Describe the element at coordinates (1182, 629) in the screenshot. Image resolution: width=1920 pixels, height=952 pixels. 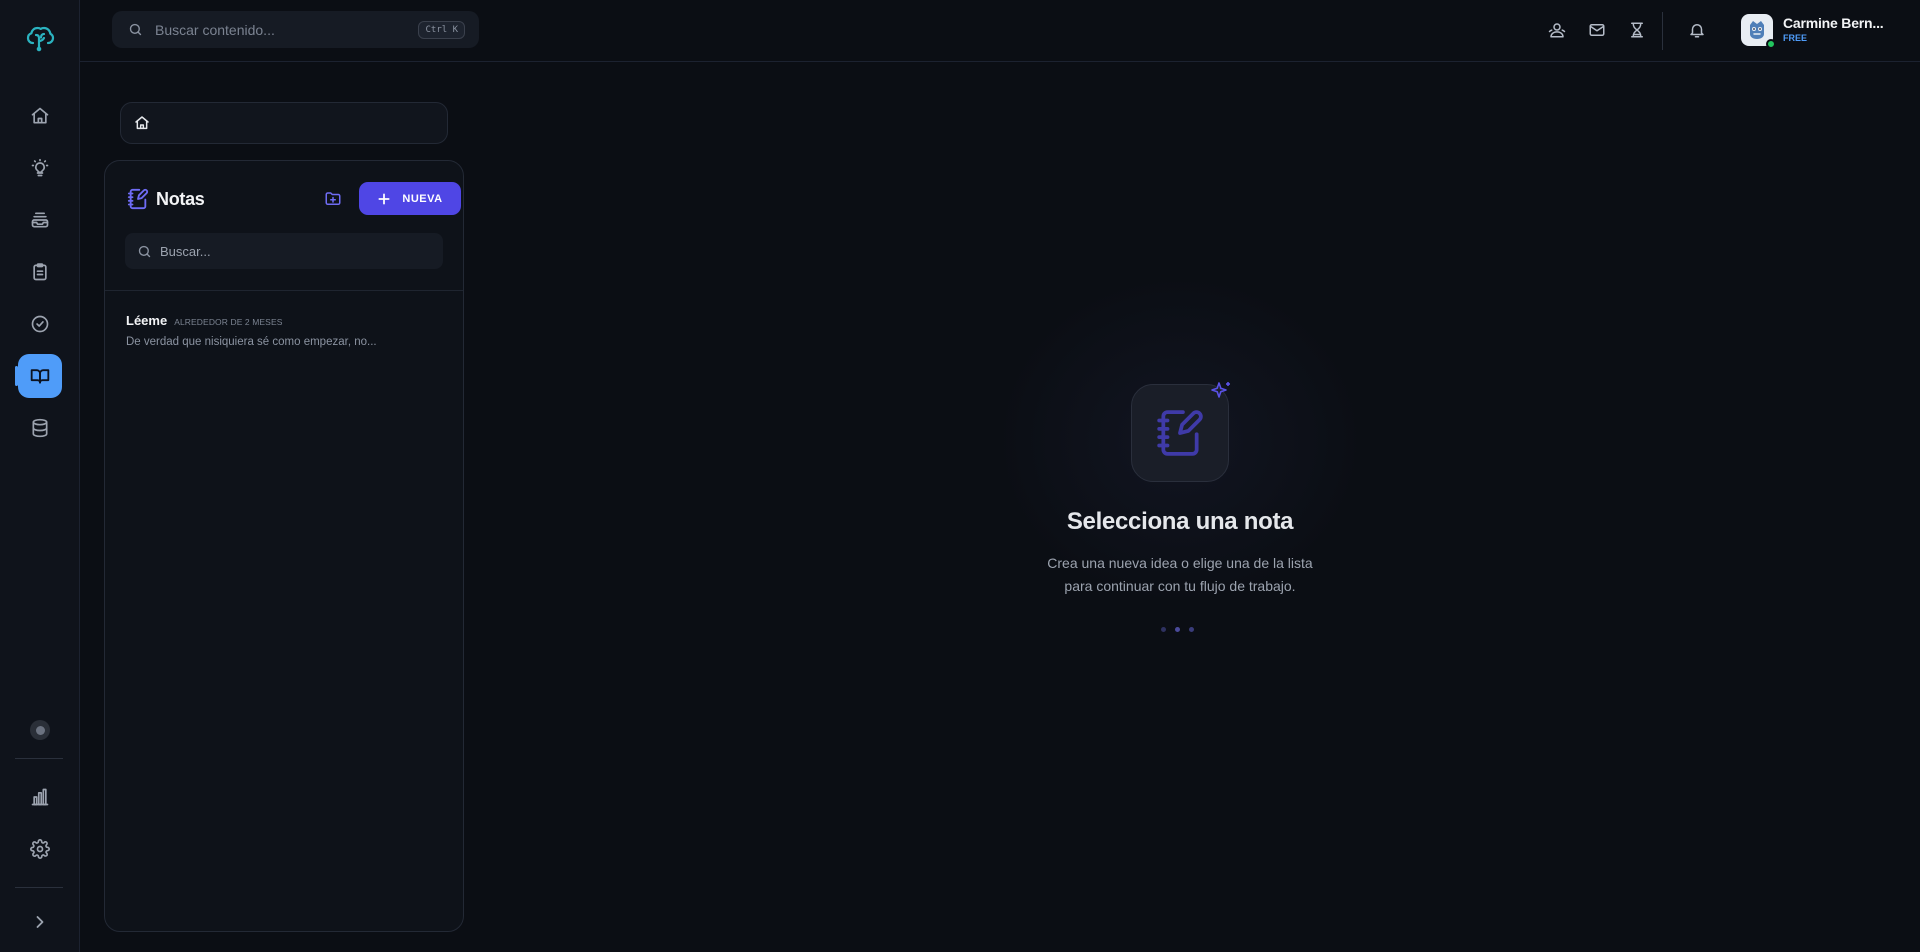
I see `loading-dots` at that location.